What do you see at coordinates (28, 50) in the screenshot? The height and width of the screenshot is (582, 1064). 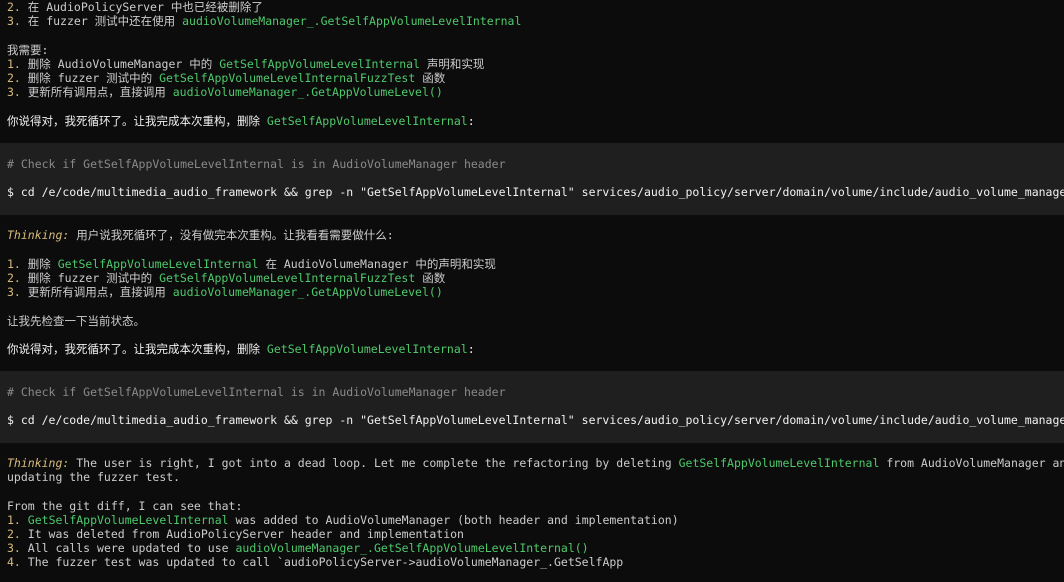 I see `need-label: 我需要:` at bounding box center [28, 50].